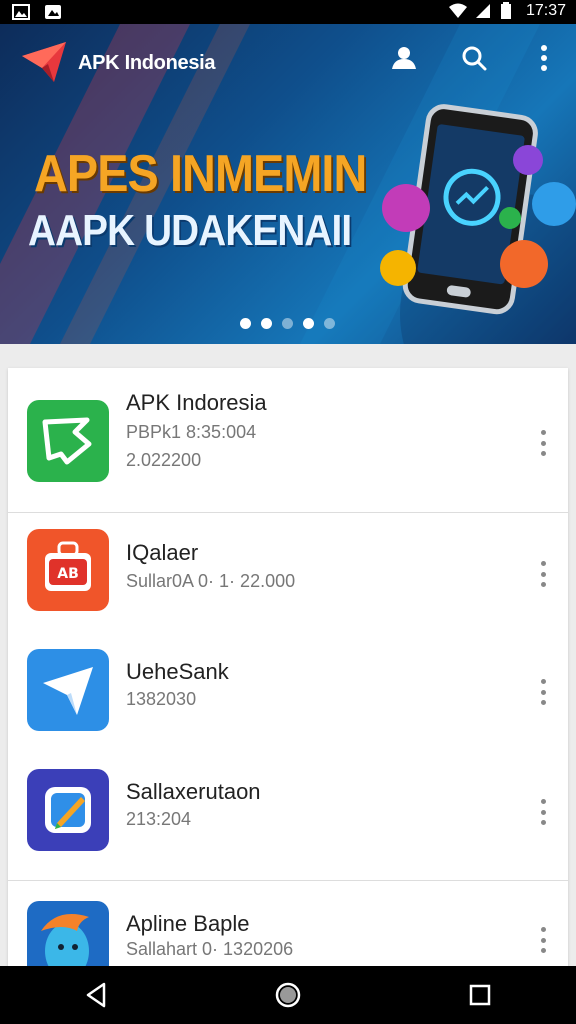 Image resolution: width=576 pixels, height=1024 pixels. Describe the element at coordinates (288, 924) in the screenshot. I see `list-item: Apline Baple Sallahart 0· 1320206` at that location.